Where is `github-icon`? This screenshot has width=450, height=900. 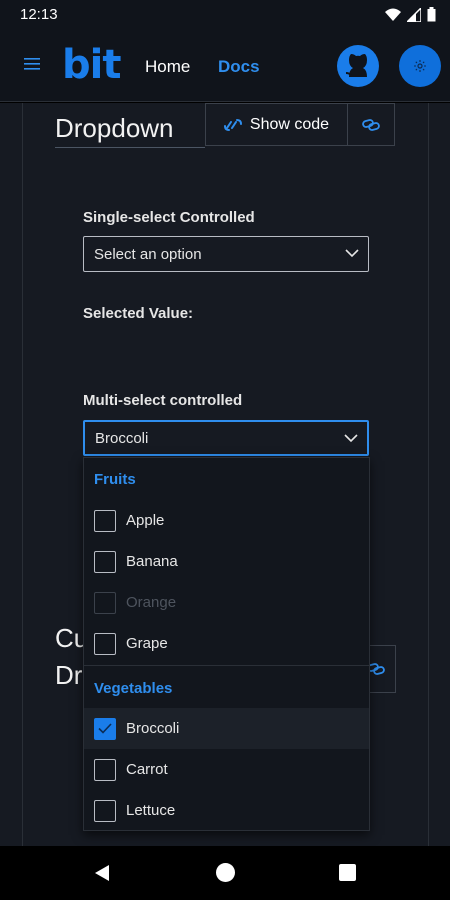 github-icon is located at coordinates (358, 66).